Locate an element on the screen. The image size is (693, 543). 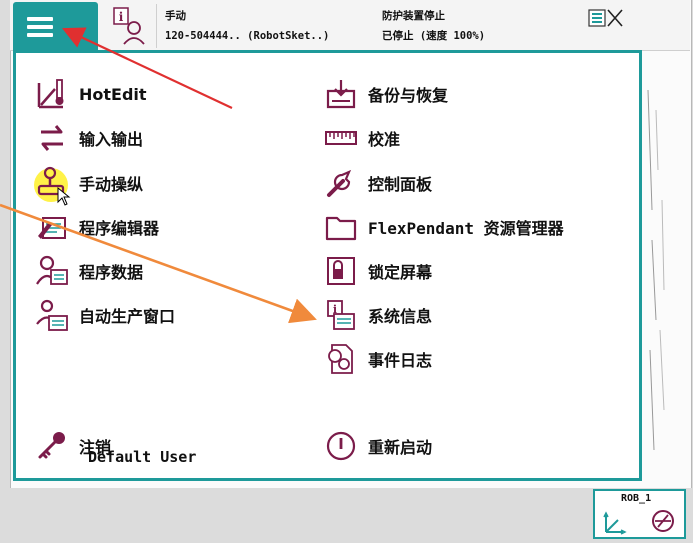
controller-status: 防护装置停止 已停止 (速度 100%) is located at coordinates (433, 26).